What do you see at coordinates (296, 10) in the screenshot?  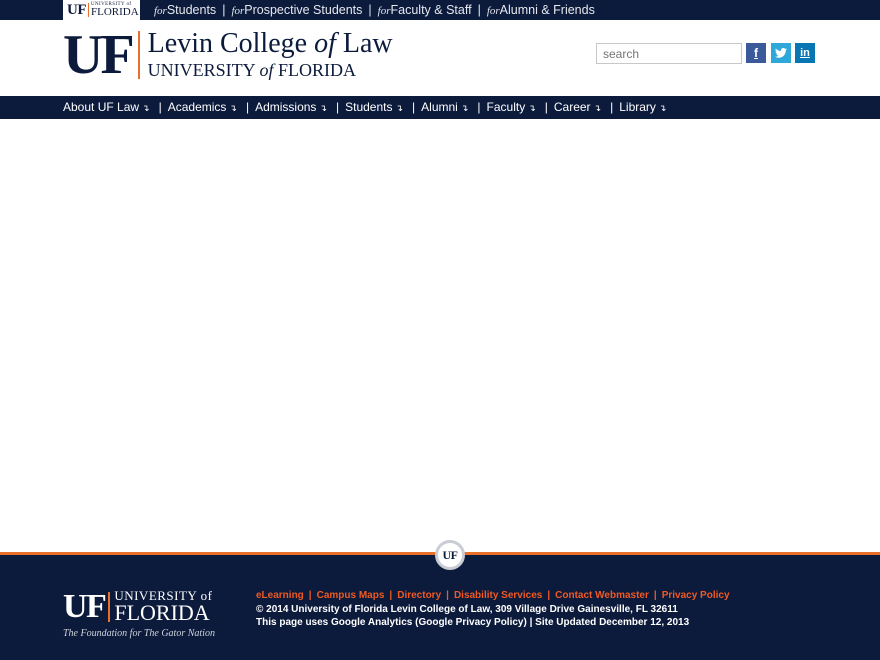 I see `audience-link-prospective-students: forProspective Students` at bounding box center [296, 10].